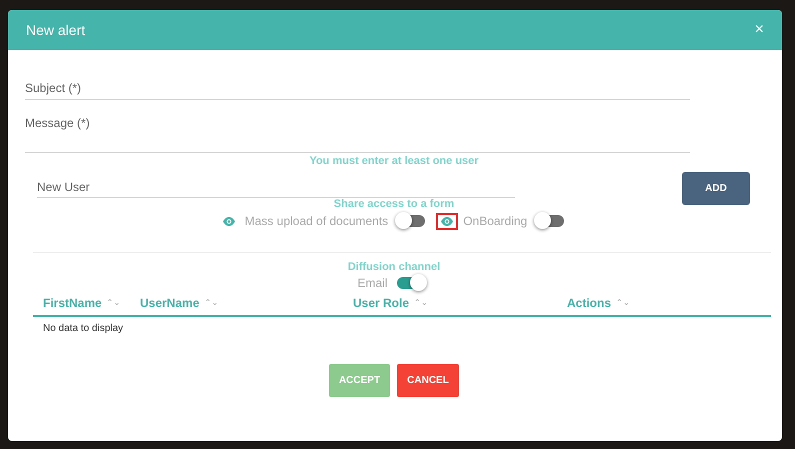 This screenshot has width=795, height=449. I want to click on new-user-field: New User, so click(276, 183).